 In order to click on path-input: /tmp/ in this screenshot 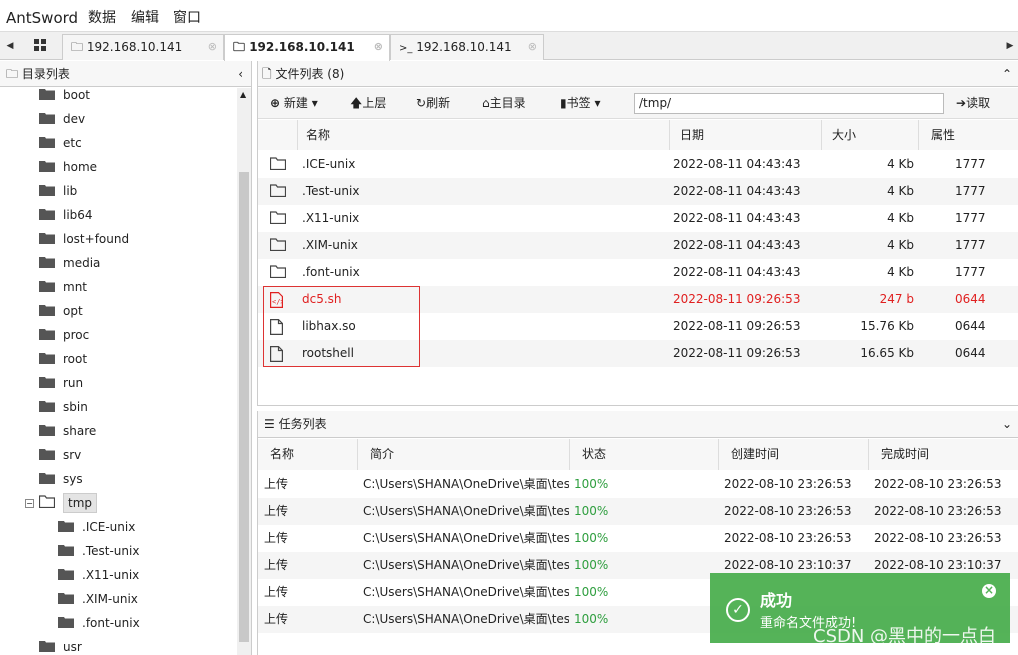, I will do `click(789, 103)`.